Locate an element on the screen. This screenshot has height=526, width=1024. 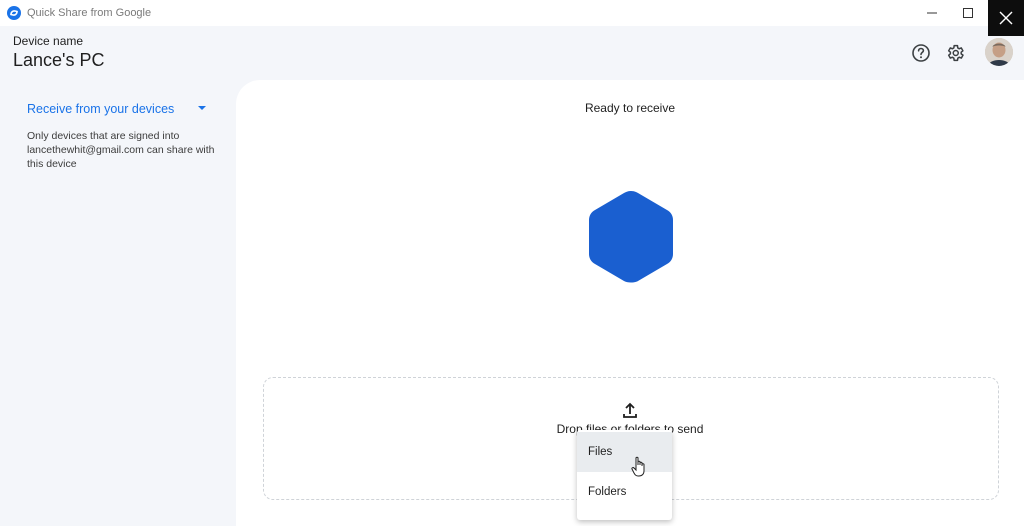
minimize-icon is located at coordinates (932, 13).